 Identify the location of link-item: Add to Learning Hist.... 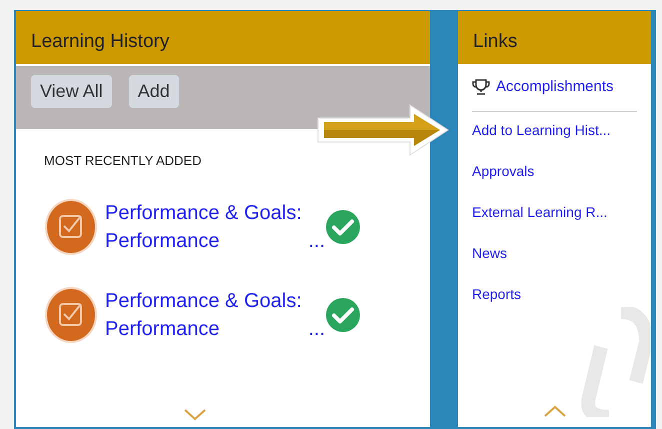
(554, 130).